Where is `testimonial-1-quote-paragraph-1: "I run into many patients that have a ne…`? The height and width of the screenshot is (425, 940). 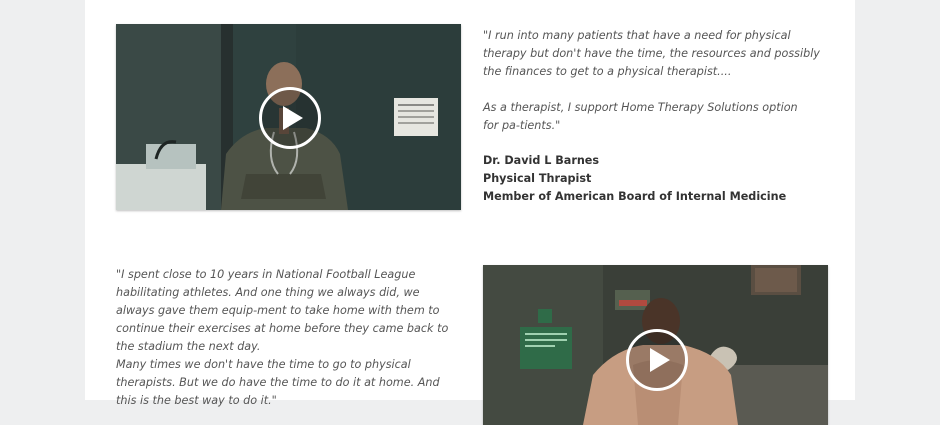
testimonial-1-quote-paragraph-1: "I run into many patients that have a ne… is located at coordinates (651, 53).